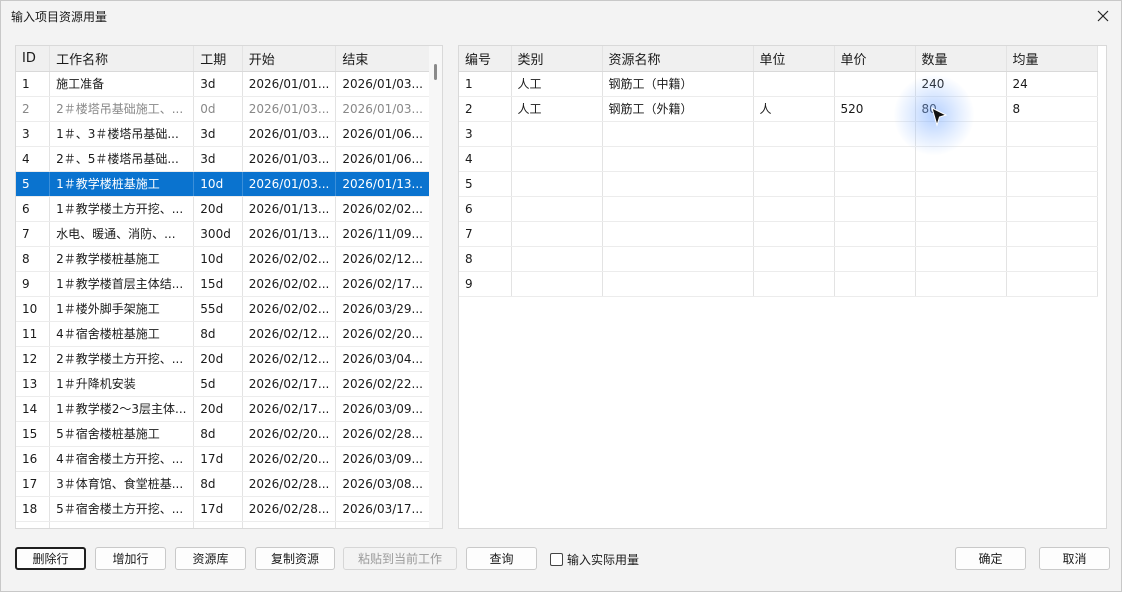  What do you see at coordinates (122, 434) in the screenshot?
I see `task-cell-task-name: 5＃宿舍楼桩基施工` at bounding box center [122, 434].